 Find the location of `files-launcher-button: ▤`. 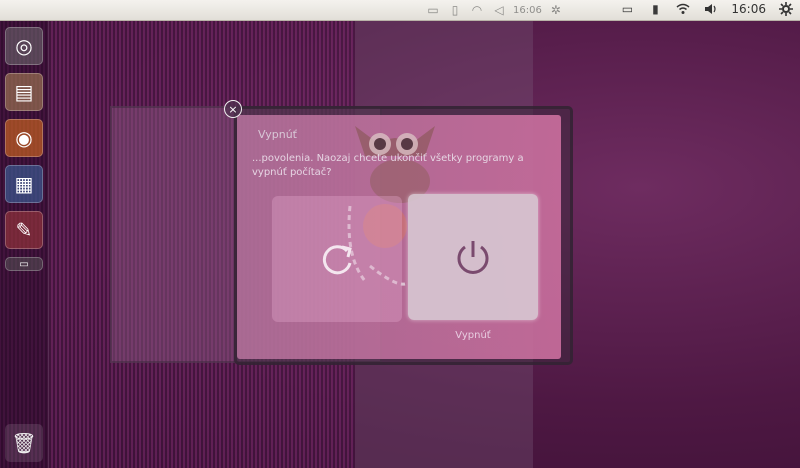

files-launcher-button: ▤ is located at coordinates (24, 92).